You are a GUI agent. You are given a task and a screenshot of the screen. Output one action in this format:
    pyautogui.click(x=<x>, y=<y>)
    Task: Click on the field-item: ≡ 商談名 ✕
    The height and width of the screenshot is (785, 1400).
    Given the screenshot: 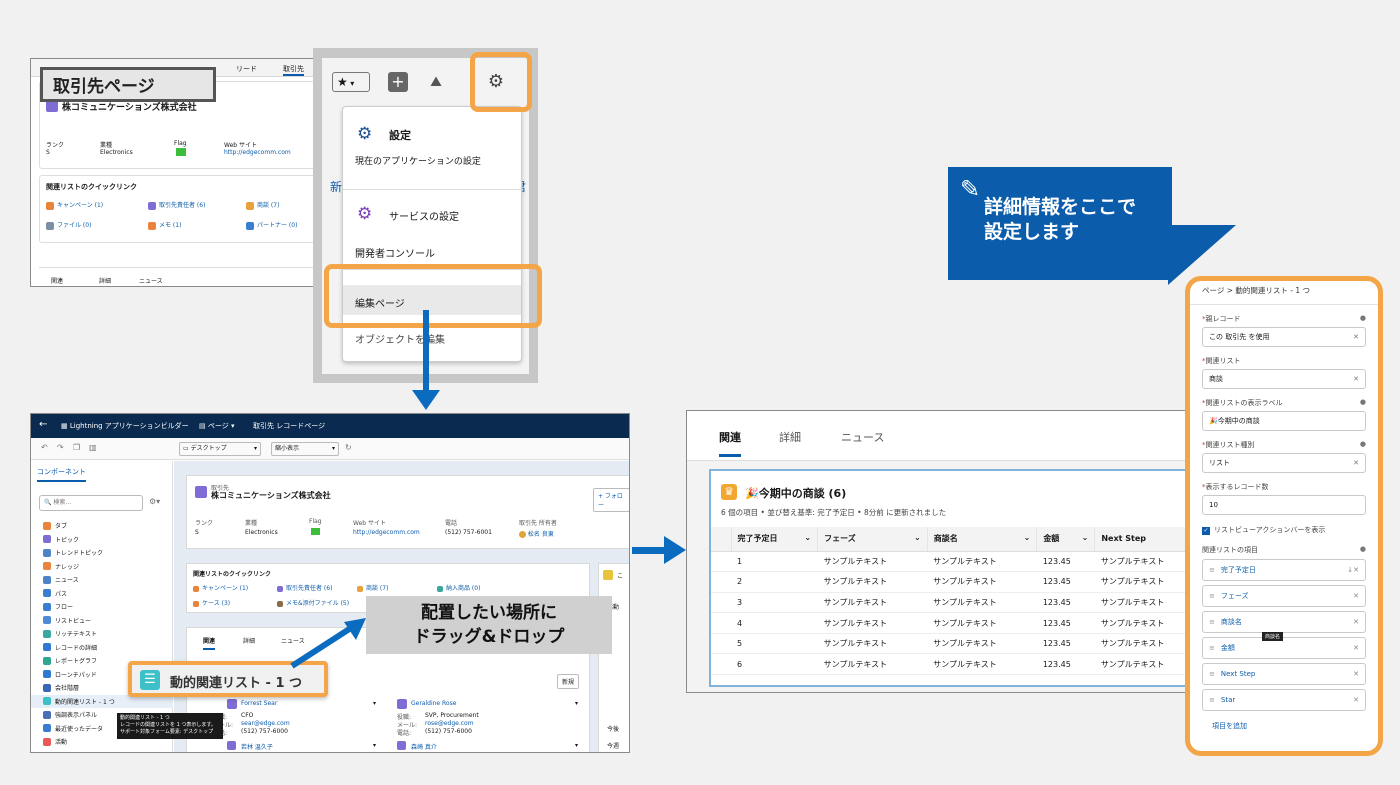 What is the action you would take?
    pyautogui.click(x=1284, y=622)
    